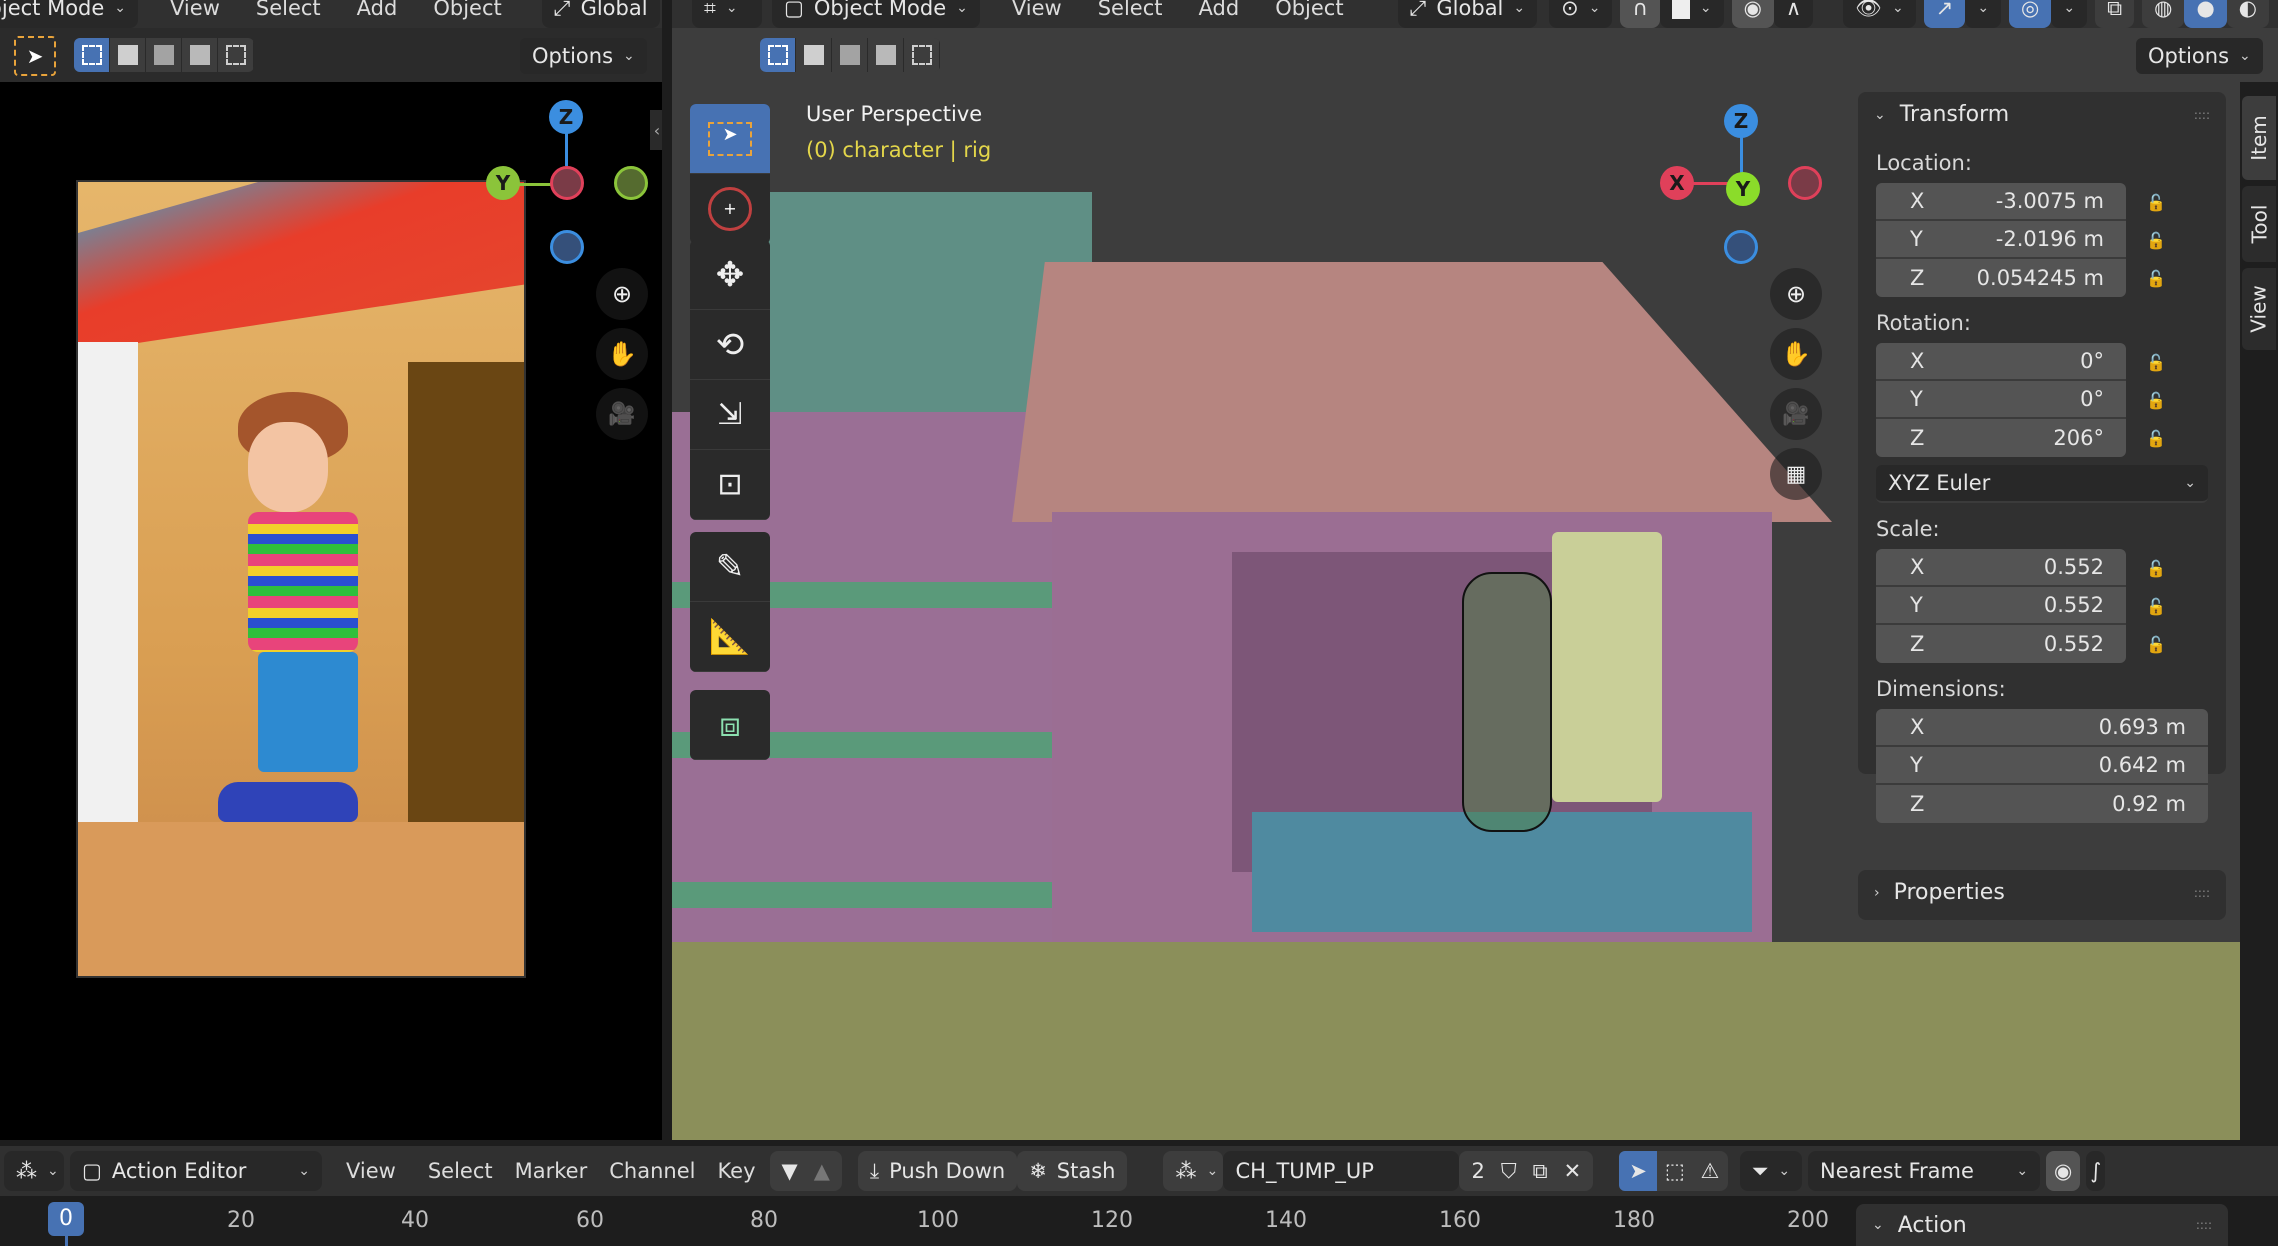 This screenshot has width=2278, height=1246. Describe the element at coordinates (1509, 1171) in the screenshot. I see `fake-user-shield-icon: ⛉` at that location.